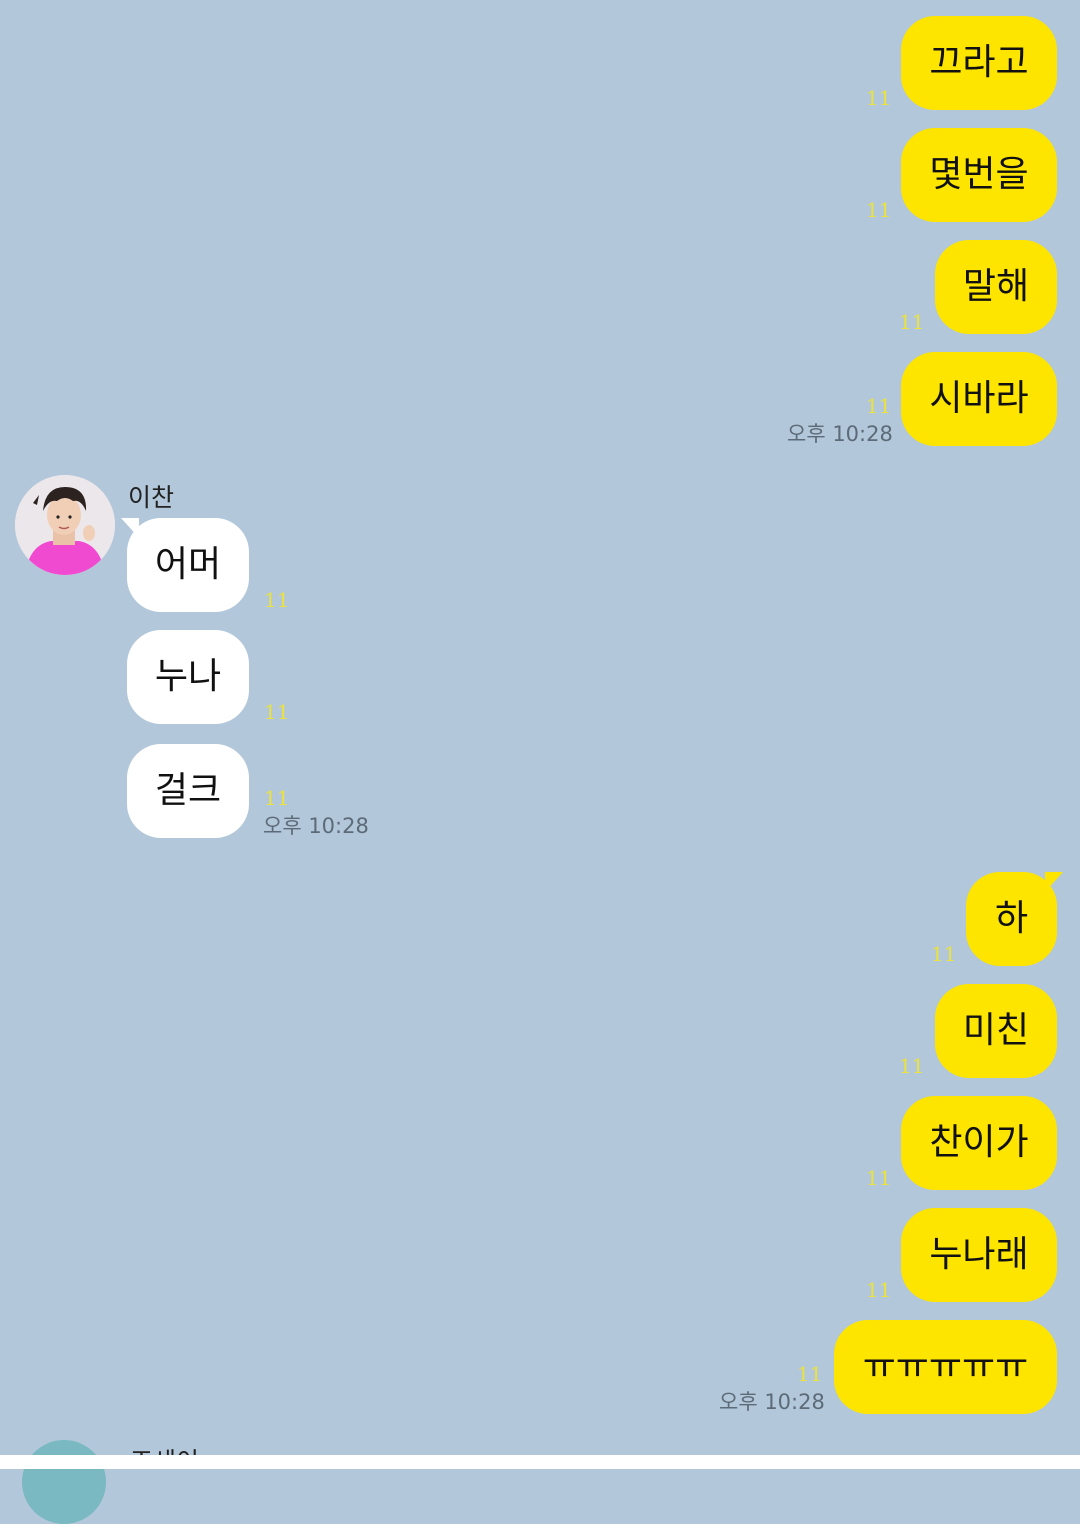 The image size is (1080, 1524). What do you see at coordinates (188, 677) in the screenshot?
I see `message-bubble: 누나` at bounding box center [188, 677].